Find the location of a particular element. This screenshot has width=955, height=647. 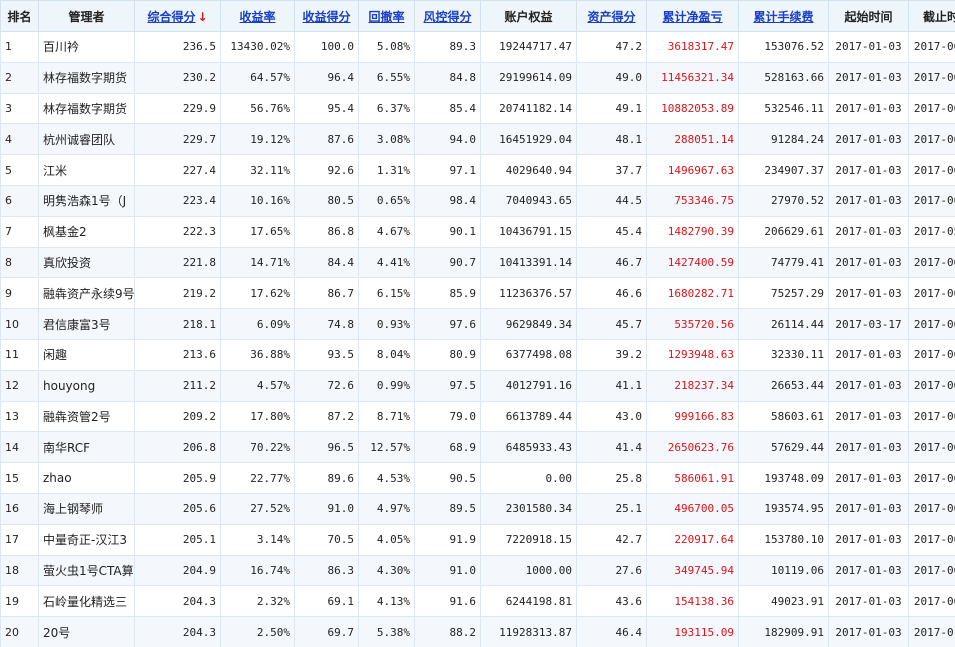

cell-asset-score: 46.7 is located at coordinates (611, 262).